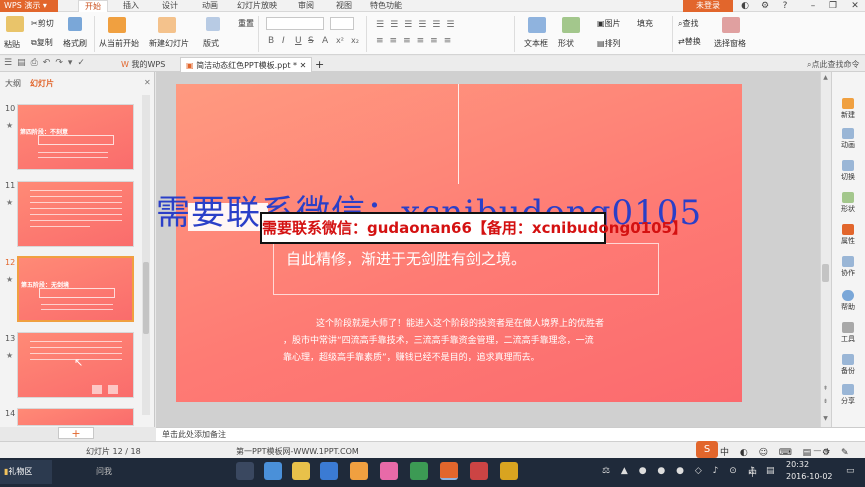  What do you see at coordinates (833, 64) in the screenshot?
I see `command-search: ⌕点此查找命令` at bounding box center [833, 64].